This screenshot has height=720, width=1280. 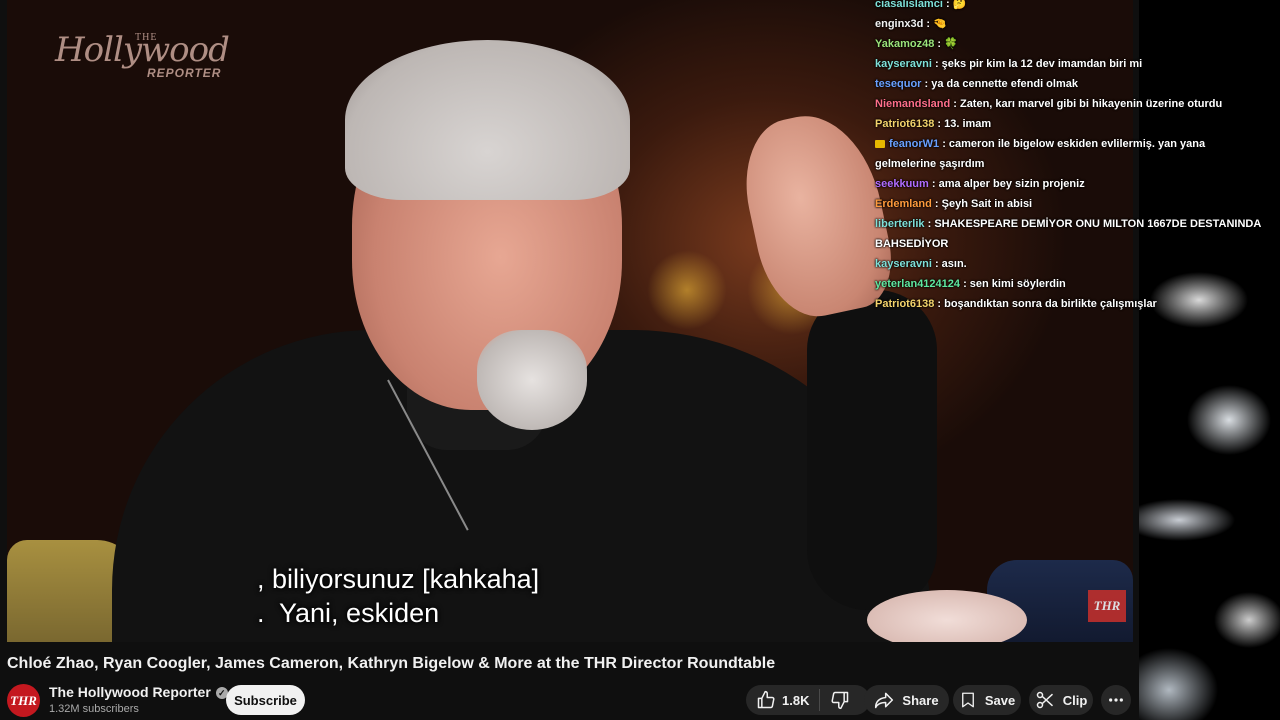 I want to click on like-button: 1.8K, so click(x=782, y=700).